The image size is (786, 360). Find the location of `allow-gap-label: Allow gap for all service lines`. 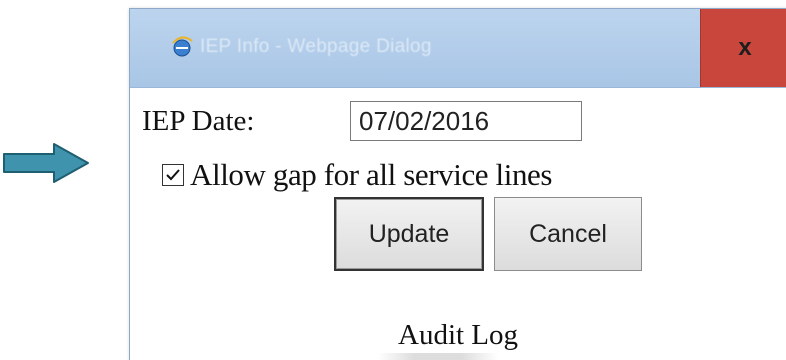

allow-gap-label: Allow gap for all service lines is located at coordinates (371, 175).